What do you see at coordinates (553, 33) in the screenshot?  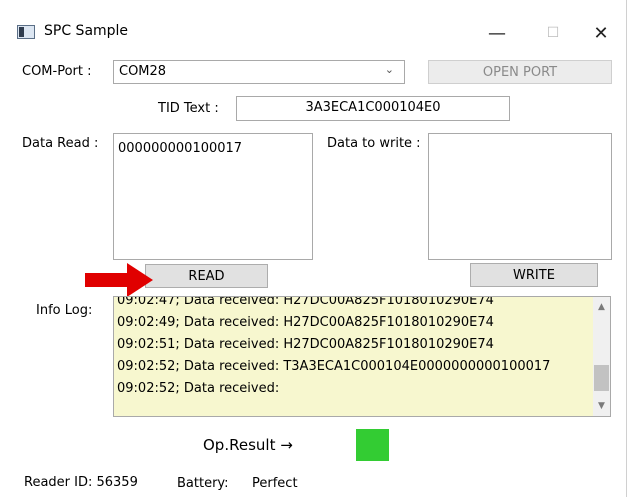 I see `maximize-icon: ☐` at bounding box center [553, 33].